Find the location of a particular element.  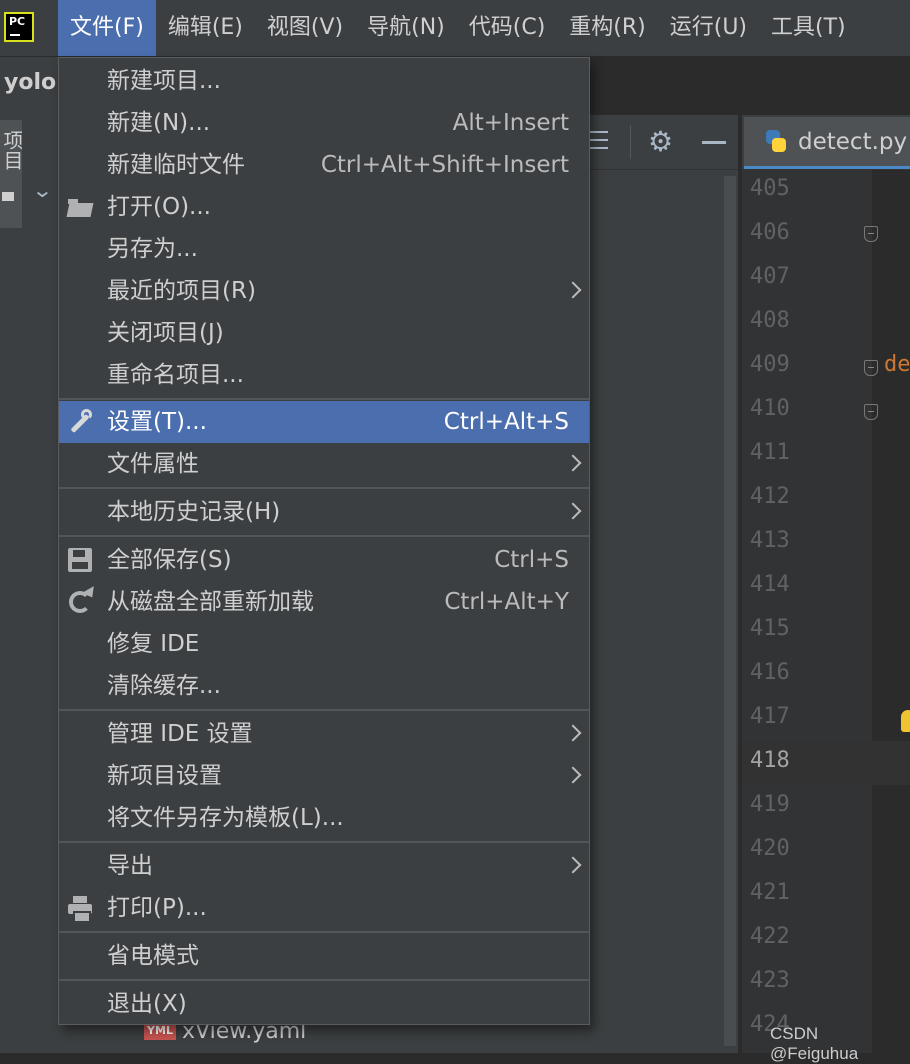

line-number: 412 is located at coordinates (770, 496).